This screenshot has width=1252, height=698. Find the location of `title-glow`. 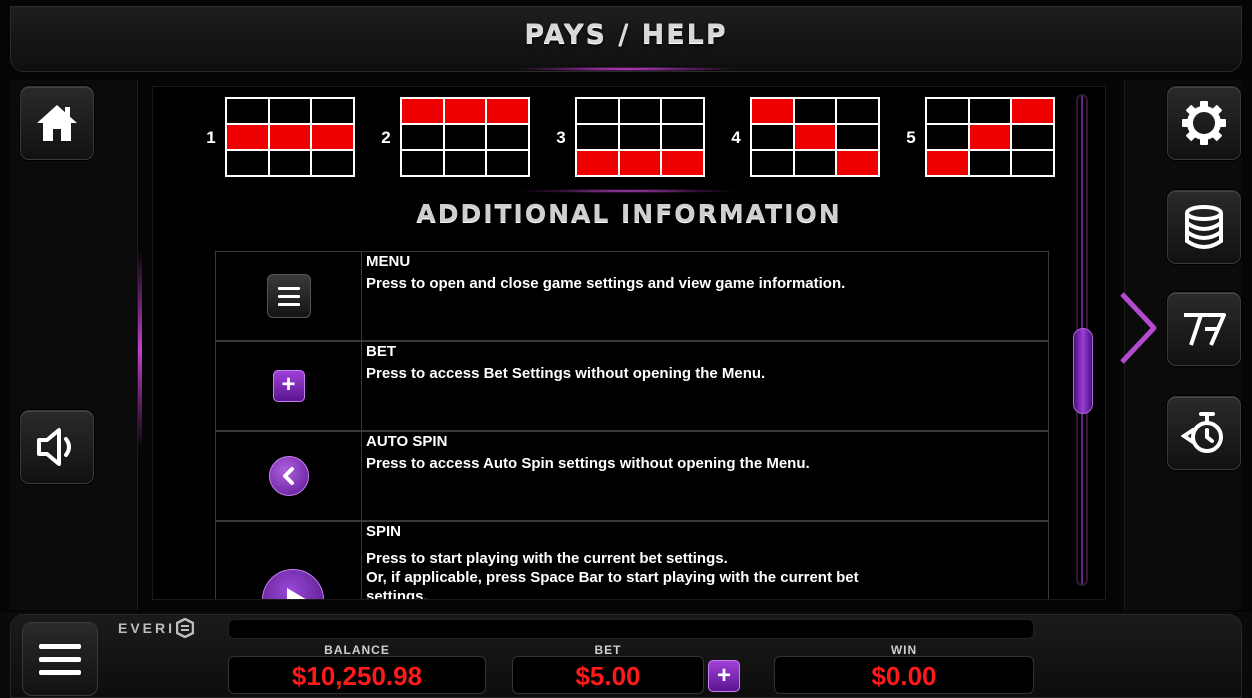

title-glow is located at coordinates (627, 69).